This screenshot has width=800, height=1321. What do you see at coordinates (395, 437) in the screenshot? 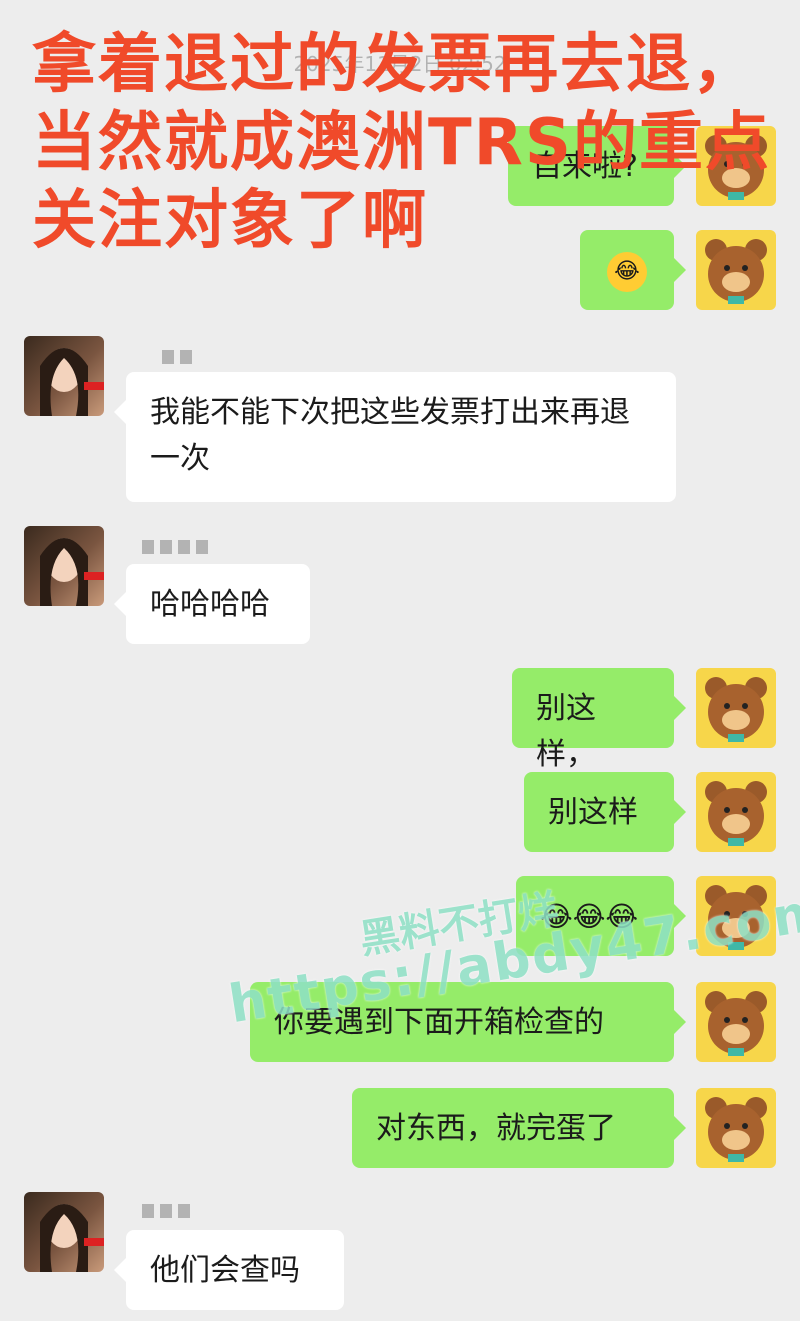
I see `message-bubble: 我能不能下次把这些发票打出来再退一次` at bounding box center [395, 437].